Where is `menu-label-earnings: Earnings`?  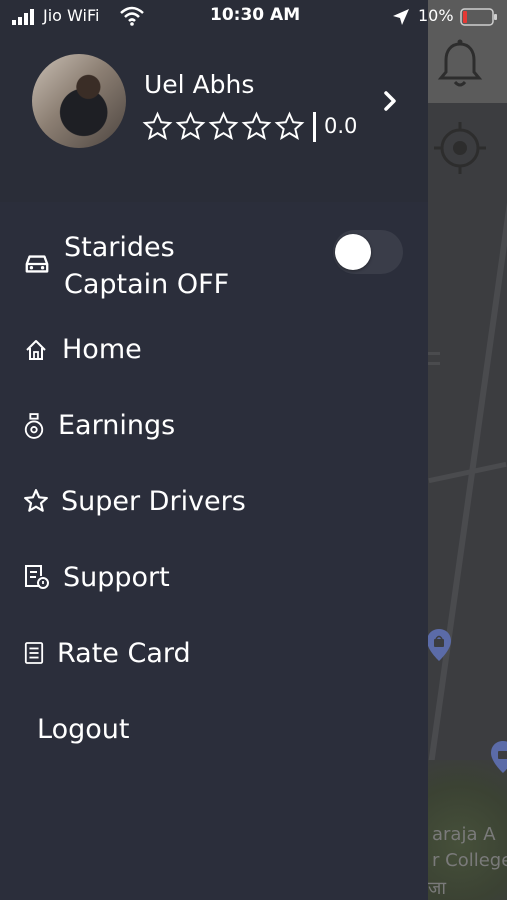
menu-label-earnings: Earnings is located at coordinates (117, 425).